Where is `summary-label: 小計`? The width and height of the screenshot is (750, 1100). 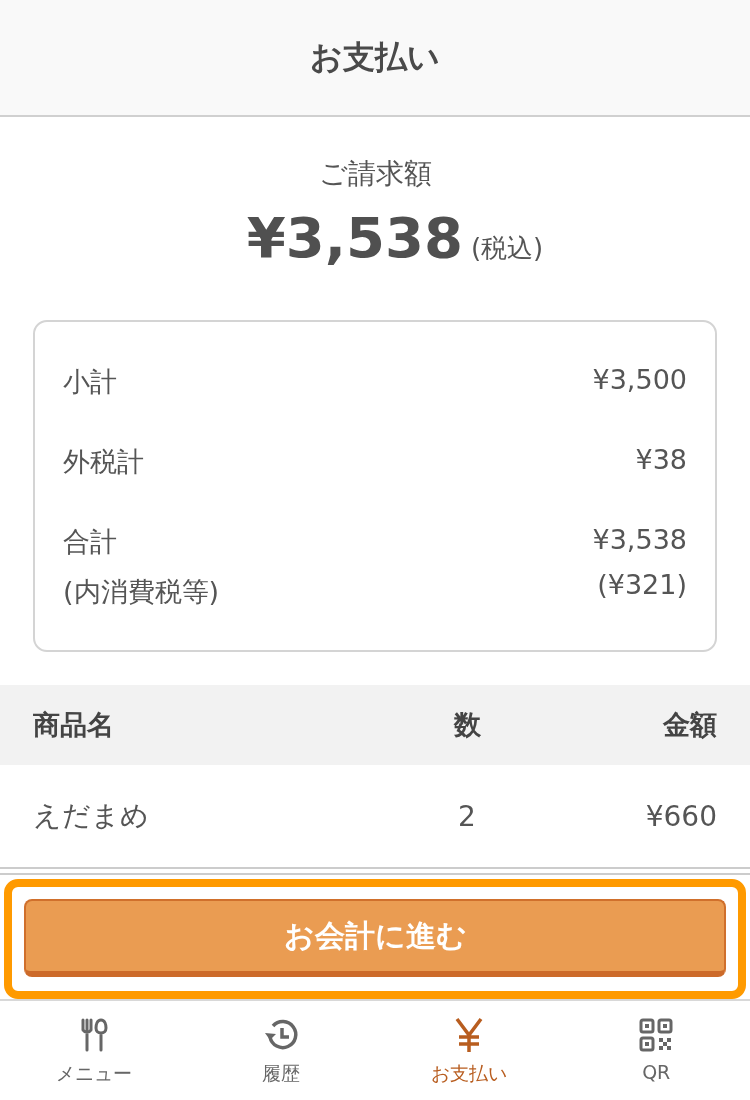
summary-label: 小計 is located at coordinates (90, 382).